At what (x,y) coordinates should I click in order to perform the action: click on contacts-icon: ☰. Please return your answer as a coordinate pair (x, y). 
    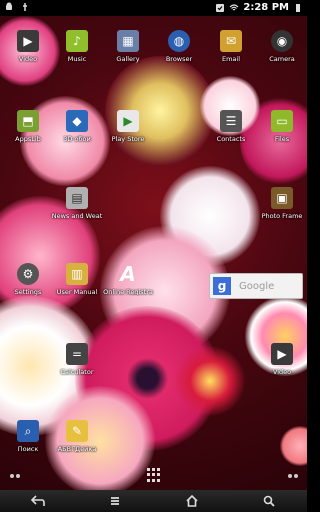
    Looking at the image, I should click on (231, 121).